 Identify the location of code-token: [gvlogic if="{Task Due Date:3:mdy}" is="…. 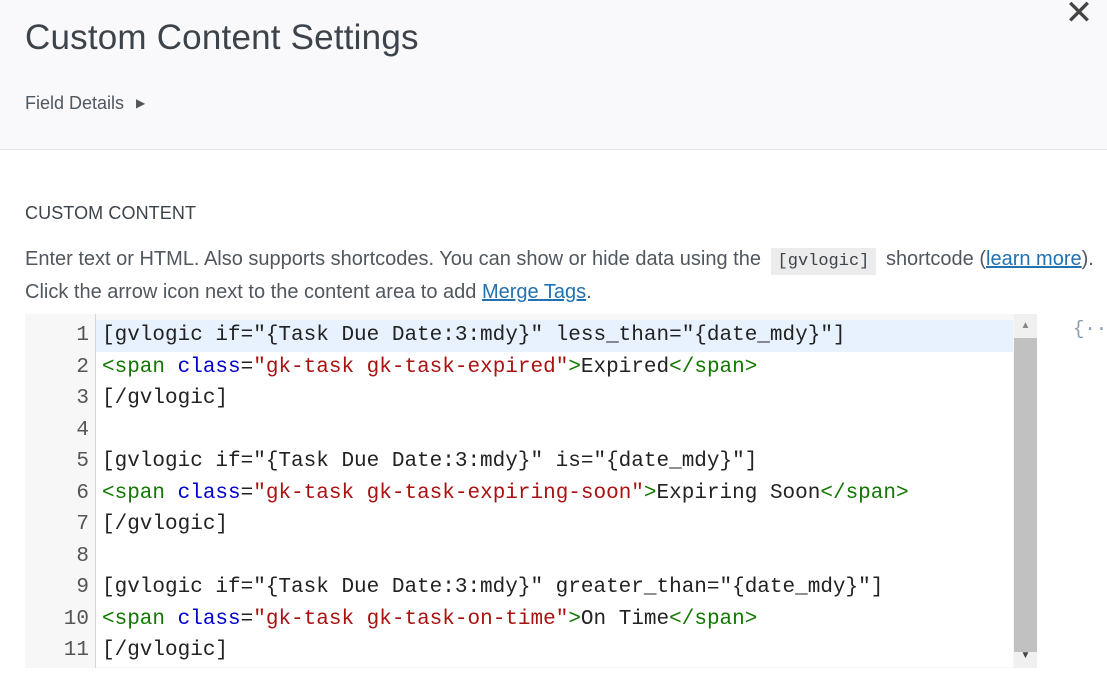
(430, 461).